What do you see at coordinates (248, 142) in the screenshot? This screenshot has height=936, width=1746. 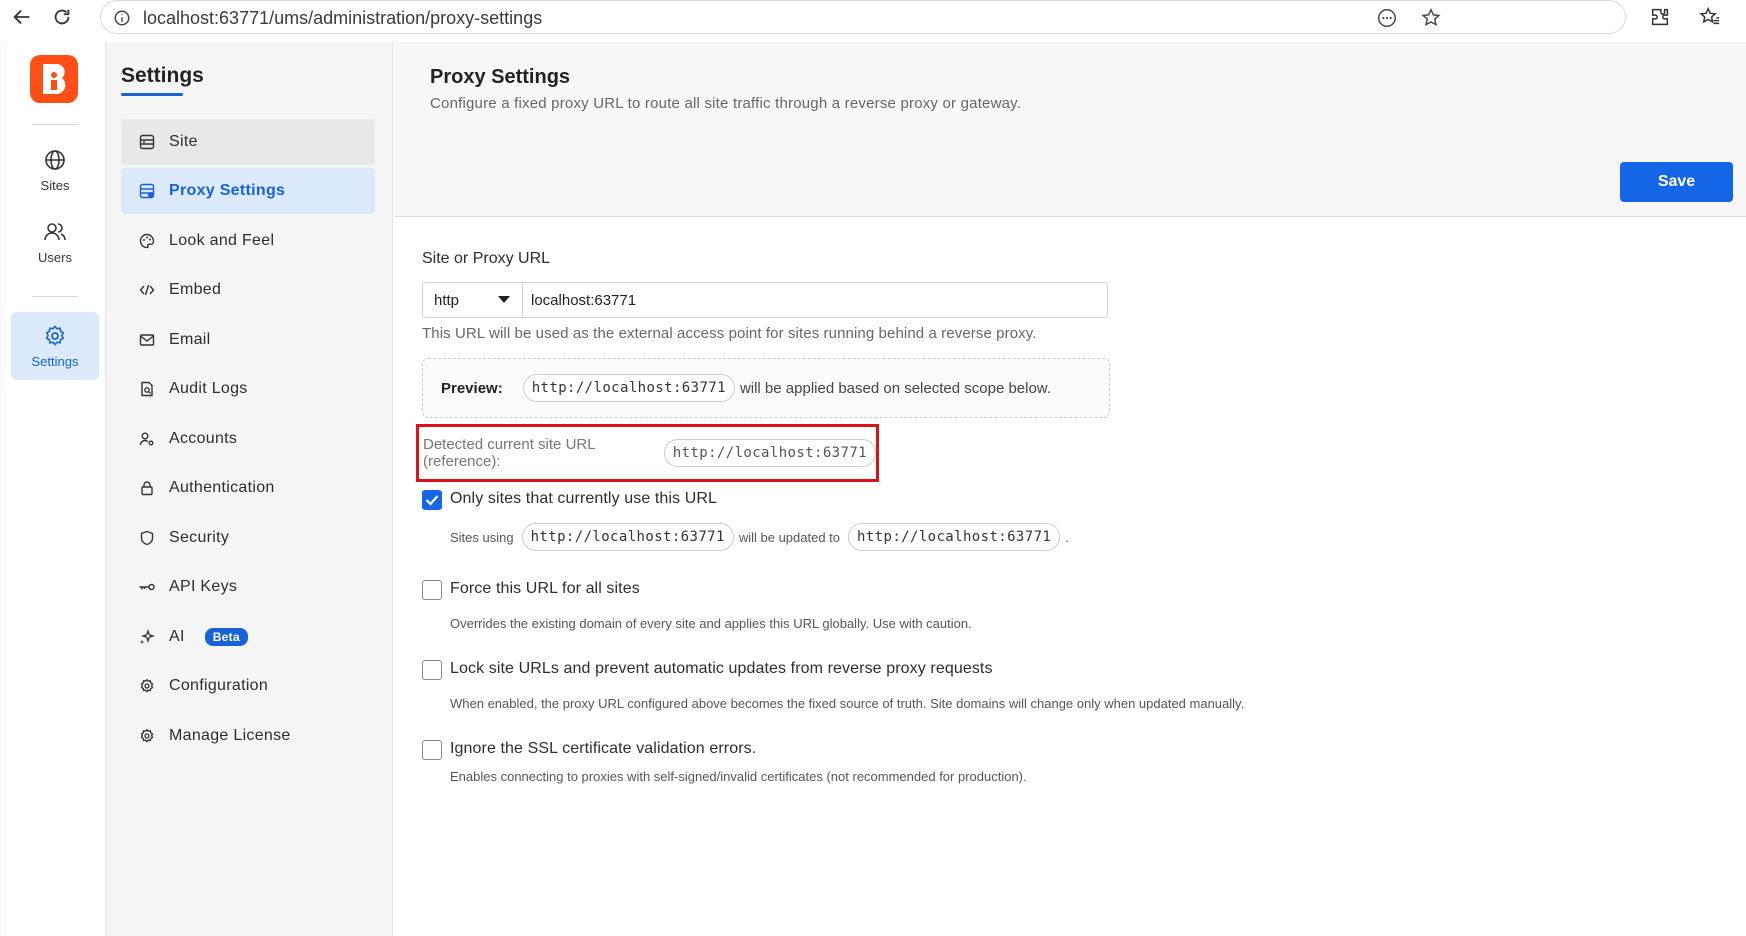 I see `menu-item-site: Site` at bounding box center [248, 142].